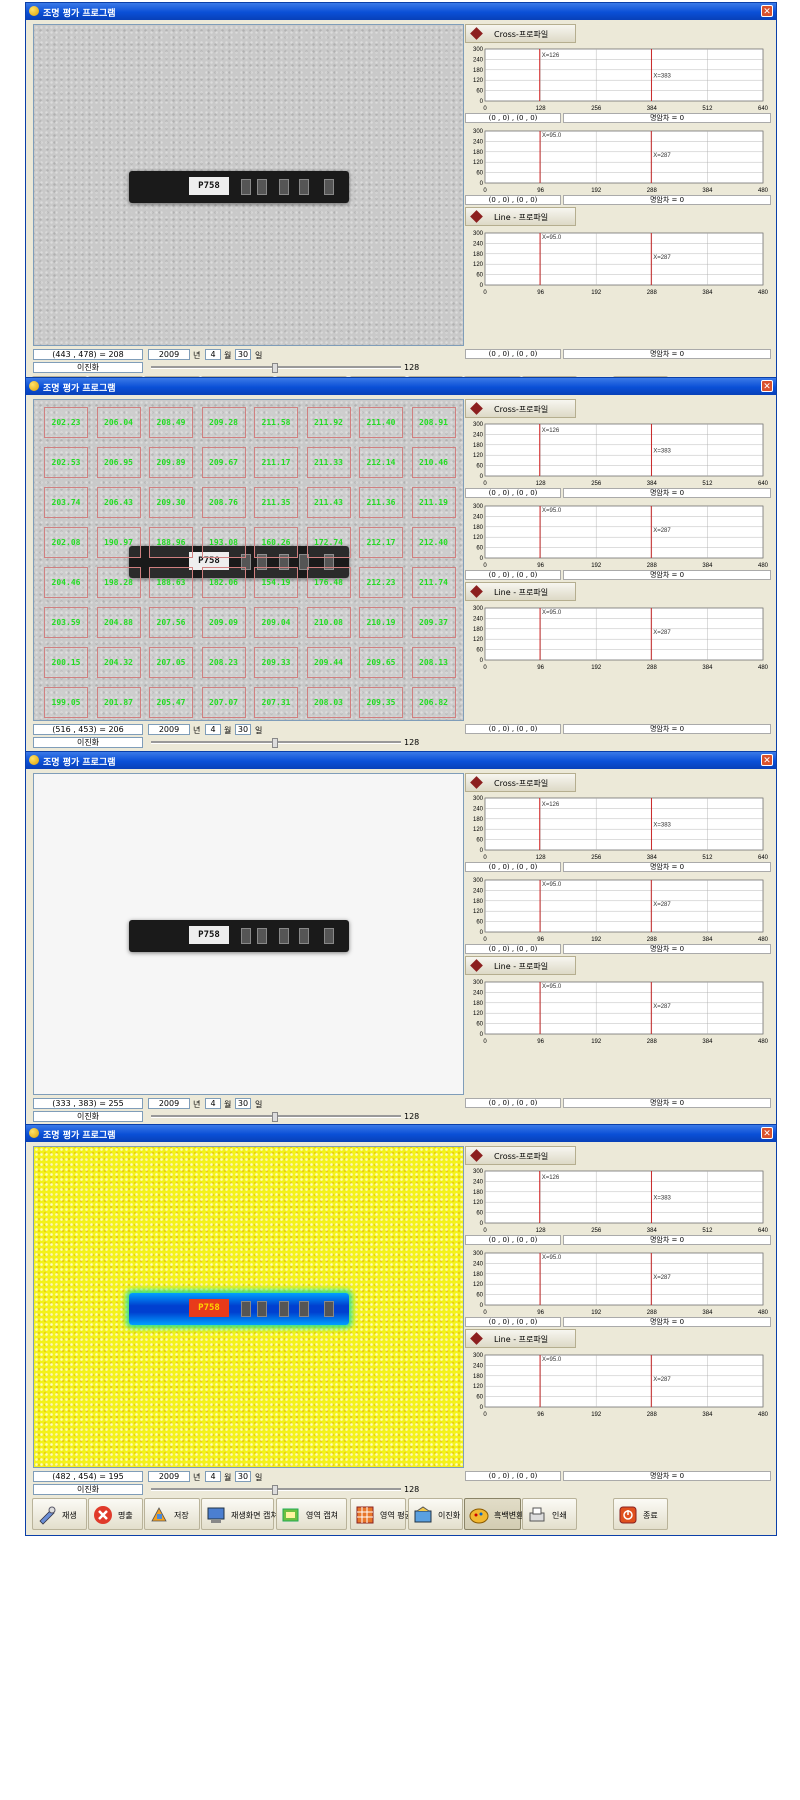 Image resolution: width=800 pixels, height=1800 pixels. I want to click on grid-cell: 204.88, so click(118, 622).